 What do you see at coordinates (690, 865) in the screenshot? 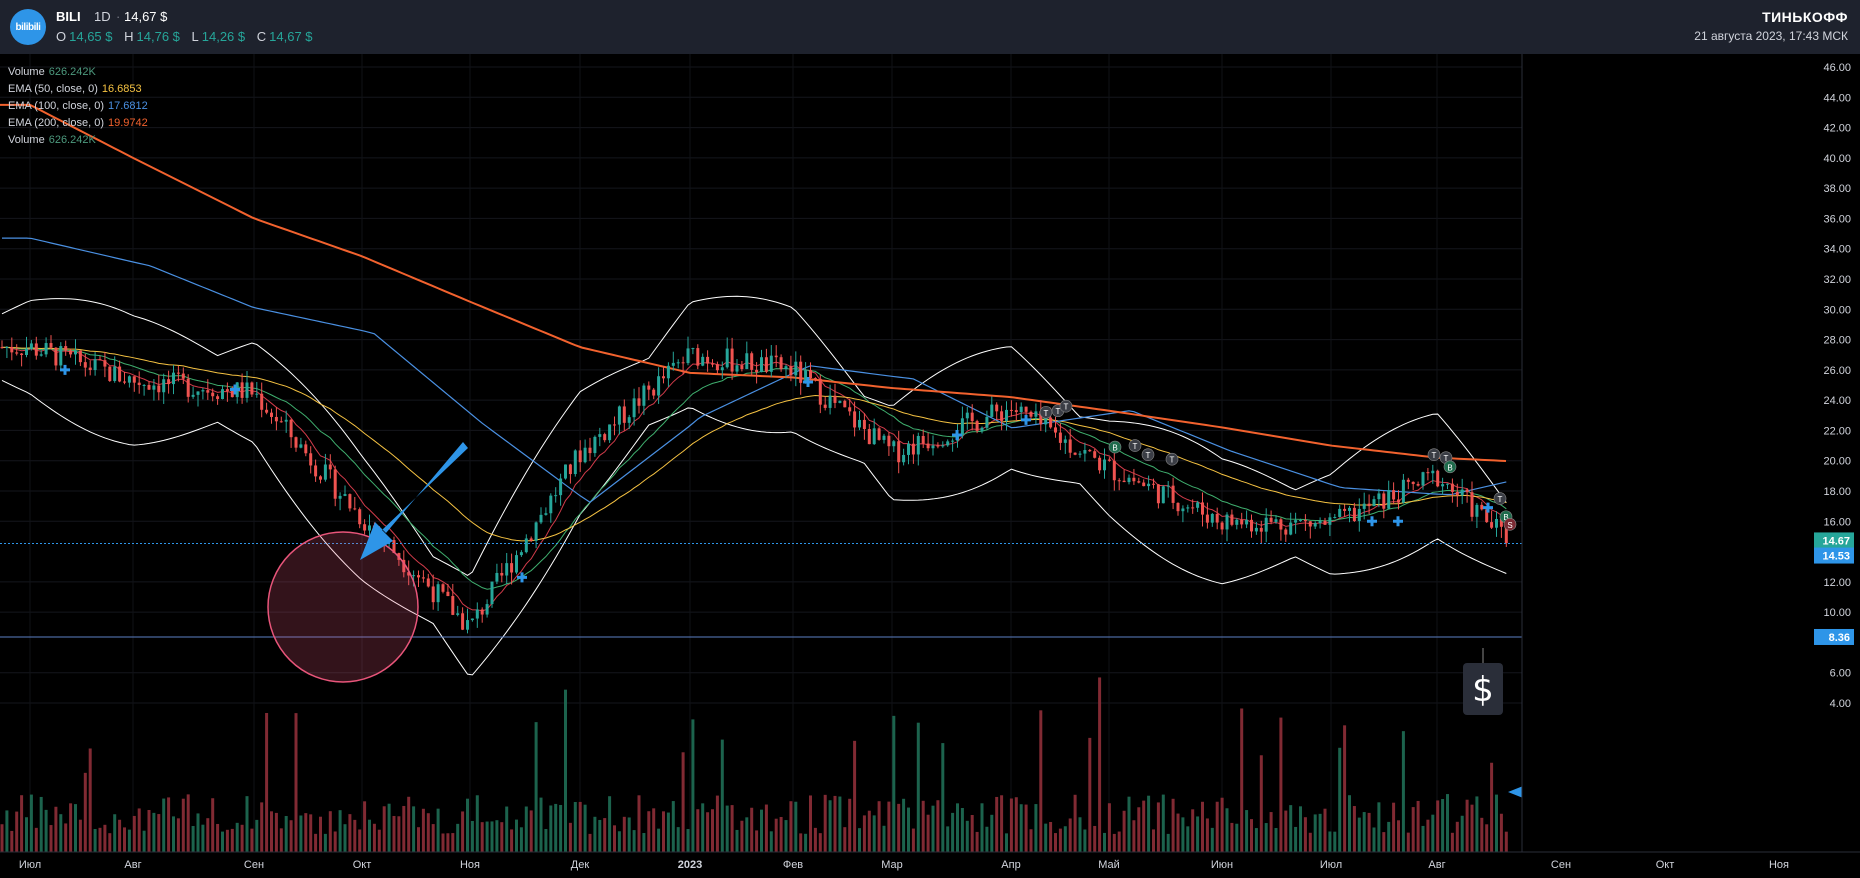
I see `x-tick-label: 2023` at bounding box center [690, 865].